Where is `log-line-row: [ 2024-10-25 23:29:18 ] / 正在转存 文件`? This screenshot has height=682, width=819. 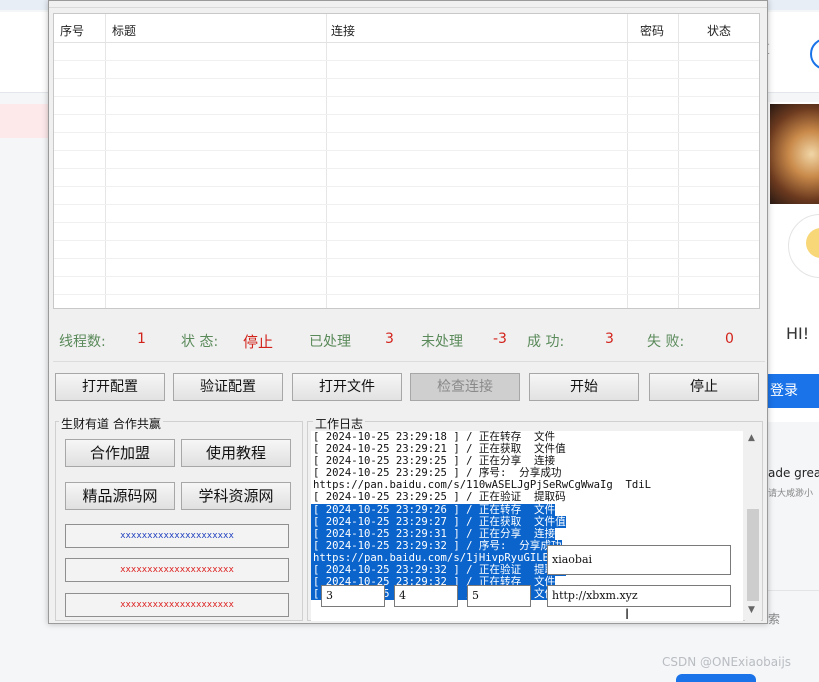
log-line-row: [ 2024-10-25 23:29:18 ] / 正在转存 文件 is located at coordinates (527, 437).